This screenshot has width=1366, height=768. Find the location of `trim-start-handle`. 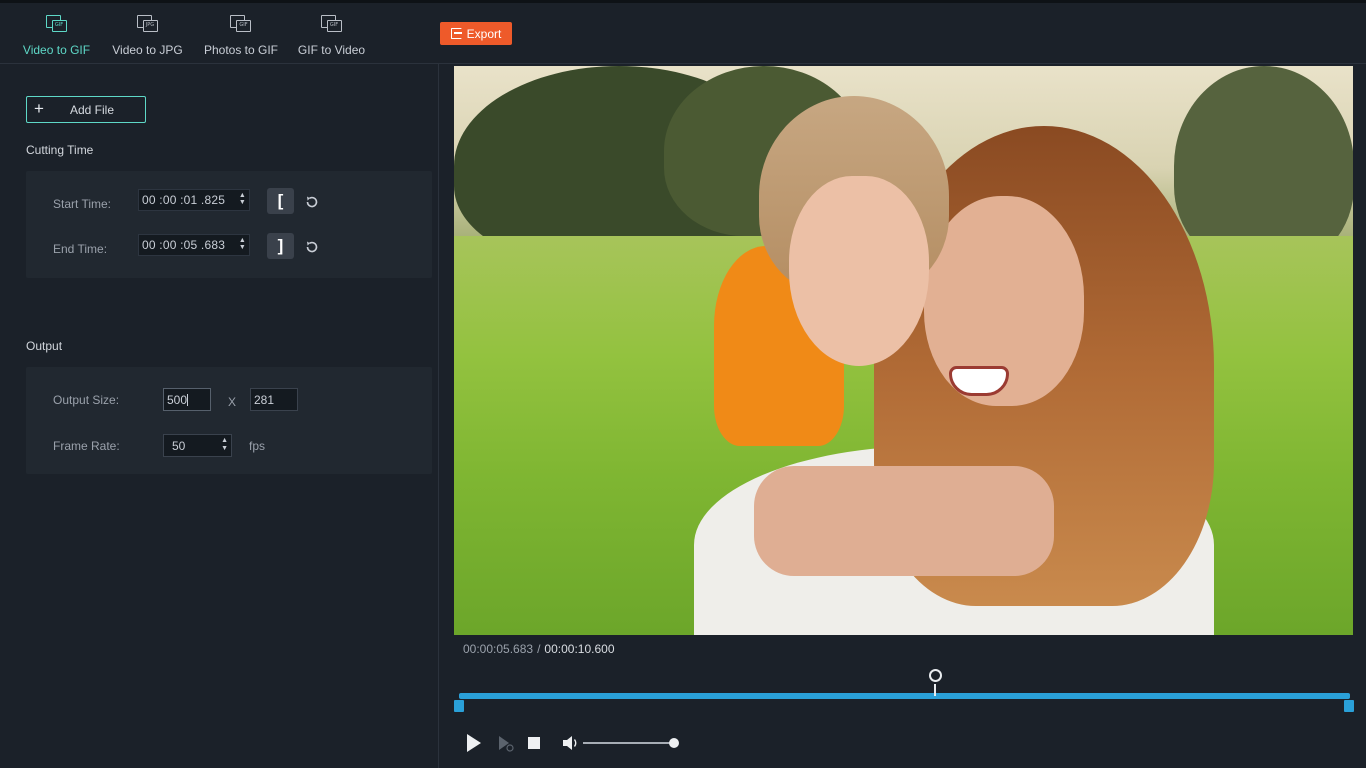

trim-start-handle is located at coordinates (459, 706).